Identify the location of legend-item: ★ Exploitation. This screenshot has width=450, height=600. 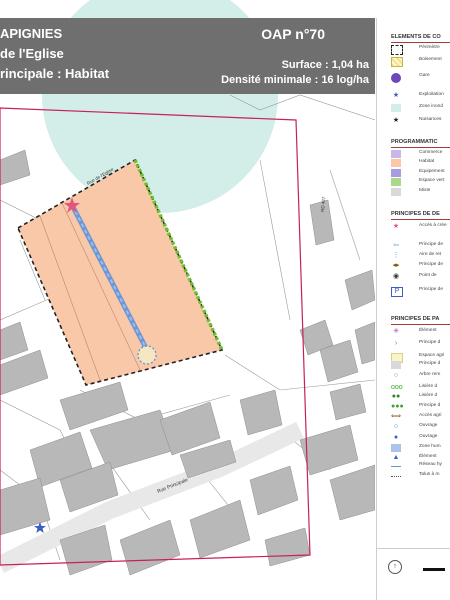
(420, 97).